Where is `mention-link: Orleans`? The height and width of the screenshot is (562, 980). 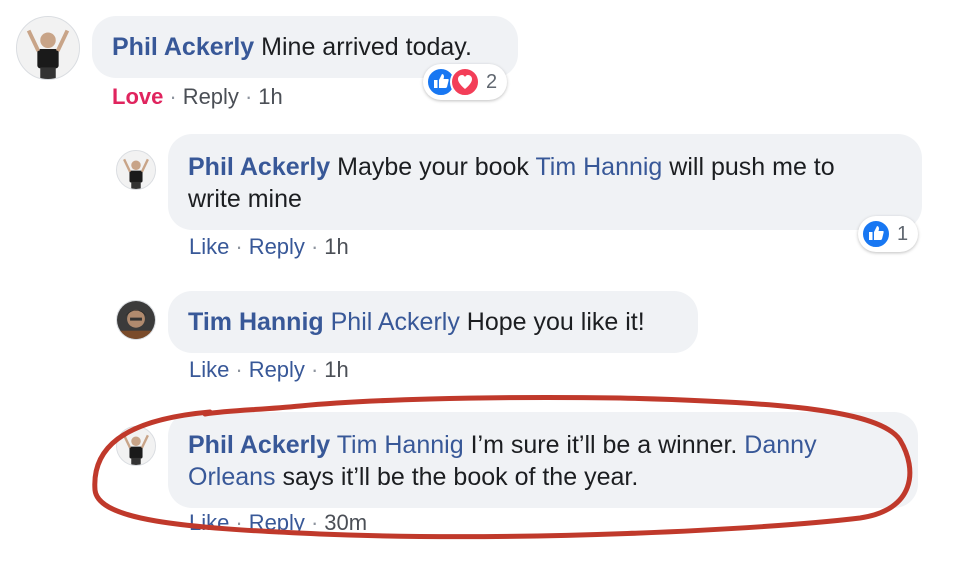 mention-link: Orleans is located at coordinates (232, 477).